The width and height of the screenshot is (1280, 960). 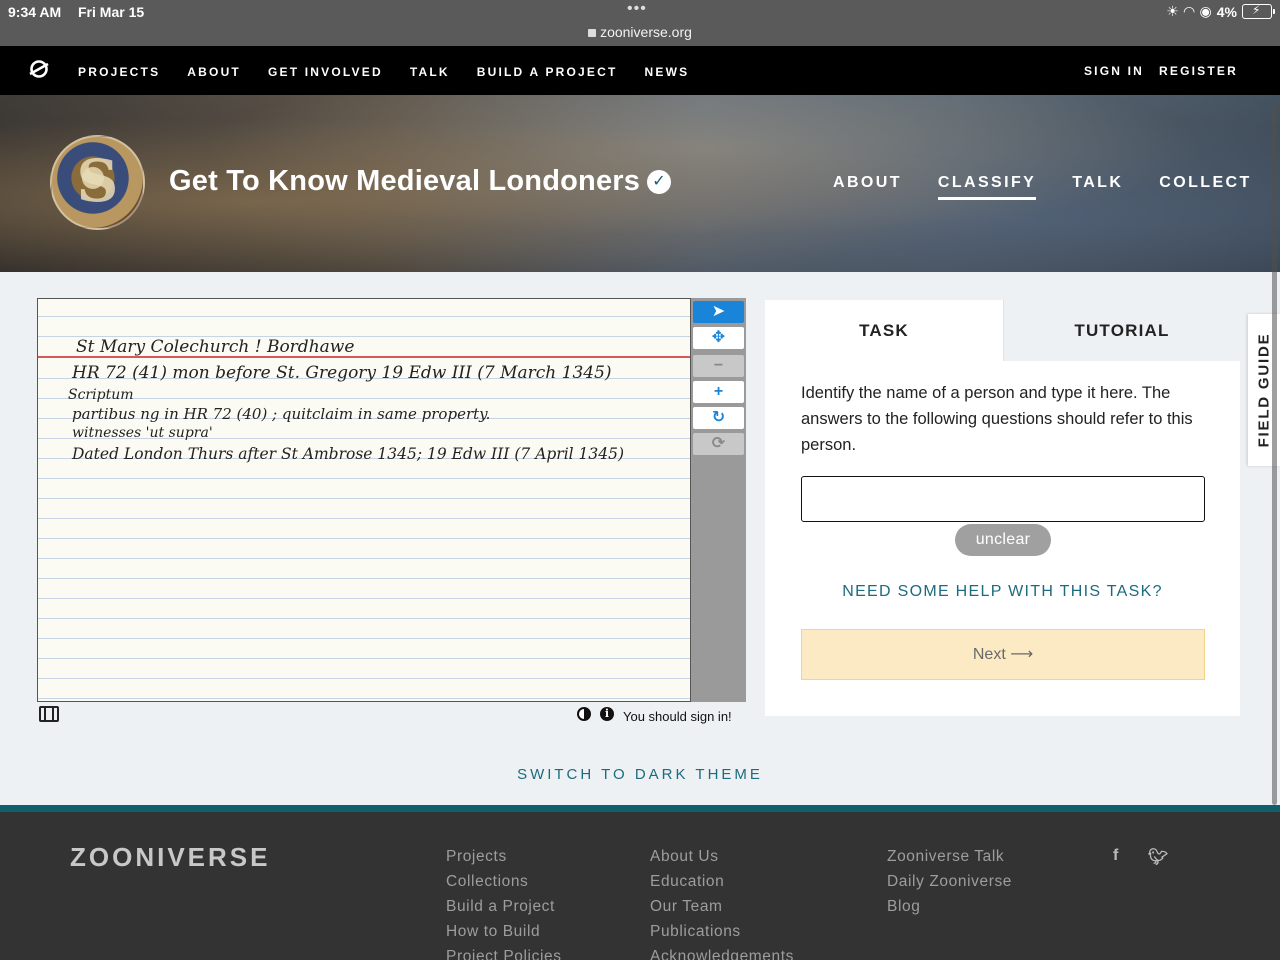 What do you see at coordinates (1198, 71) in the screenshot?
I see `register-link: REGISTER` at bounding box center [1198, 71].